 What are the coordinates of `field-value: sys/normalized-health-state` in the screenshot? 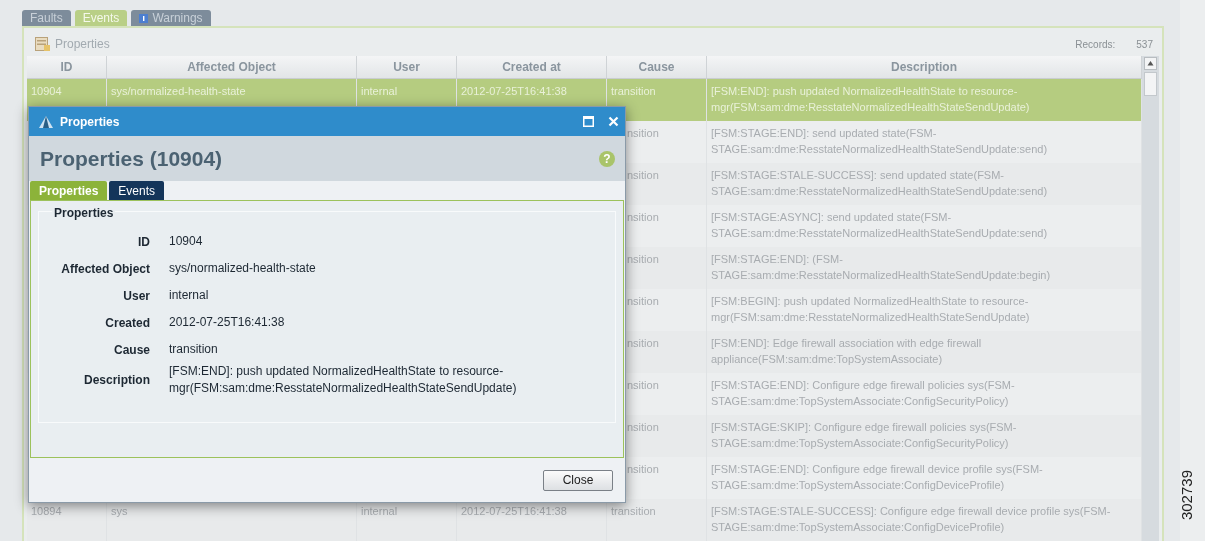 It's located at (243, 268).